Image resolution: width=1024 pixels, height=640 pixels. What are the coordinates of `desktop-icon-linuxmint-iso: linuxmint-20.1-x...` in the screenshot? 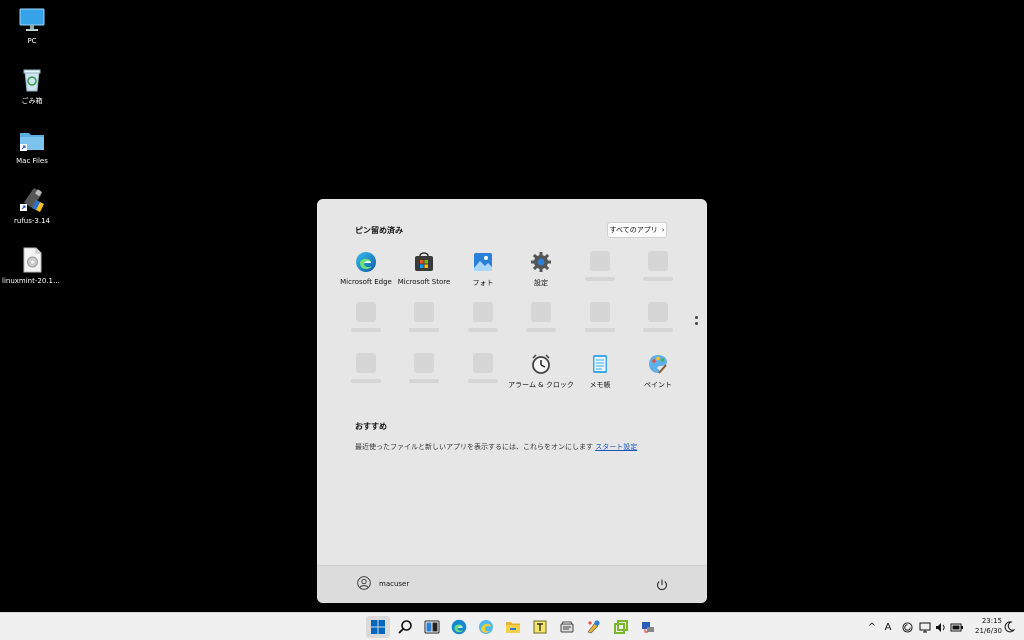 It's located at (32, 266).